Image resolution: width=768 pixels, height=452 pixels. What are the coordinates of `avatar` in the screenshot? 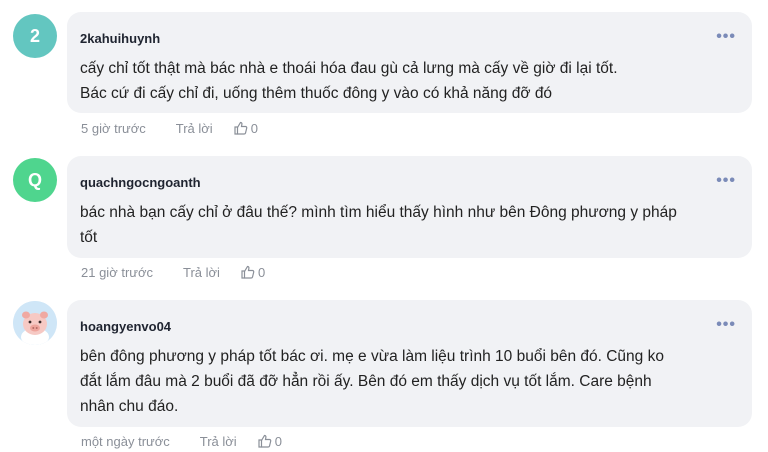 It's located at (35, 323).